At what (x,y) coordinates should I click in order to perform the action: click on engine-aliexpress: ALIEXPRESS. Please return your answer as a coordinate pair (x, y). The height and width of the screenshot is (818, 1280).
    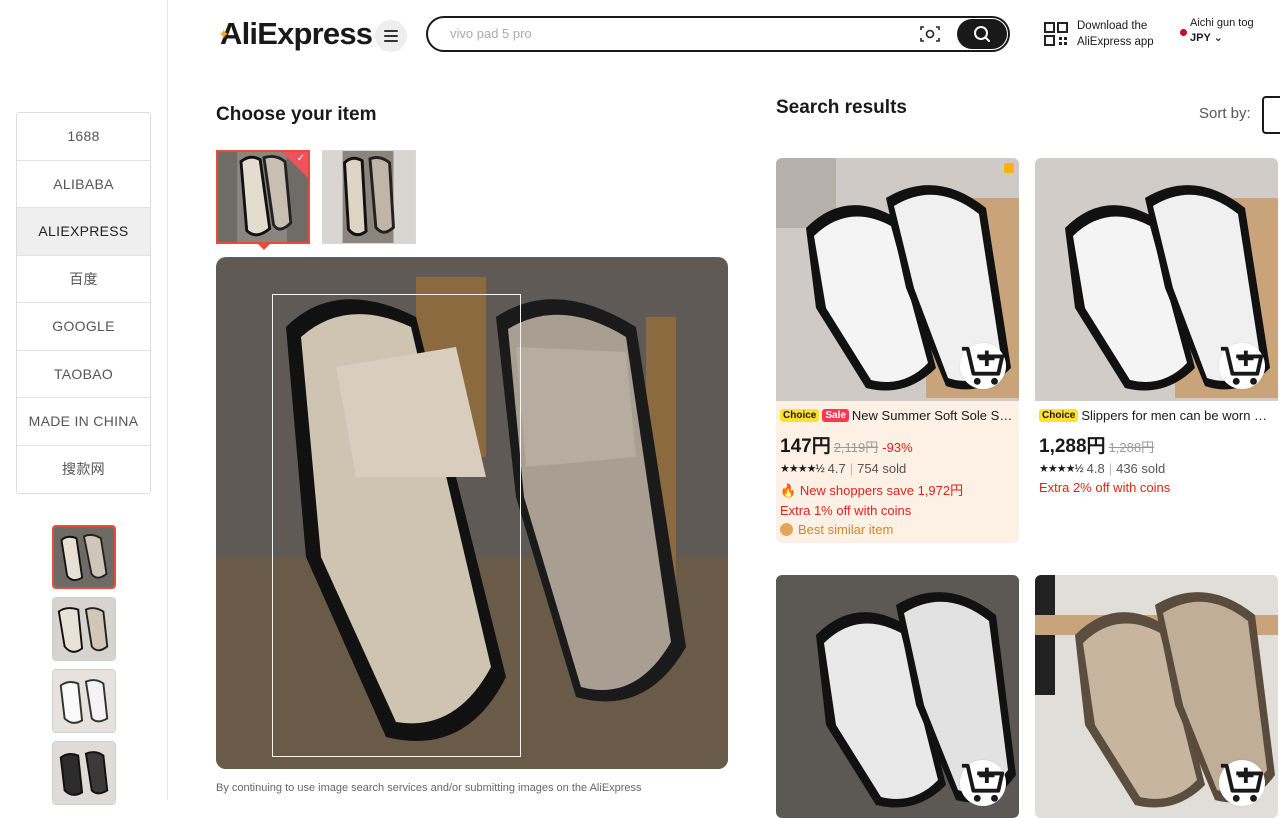
    Looking at the image, I should click on (83, 232).